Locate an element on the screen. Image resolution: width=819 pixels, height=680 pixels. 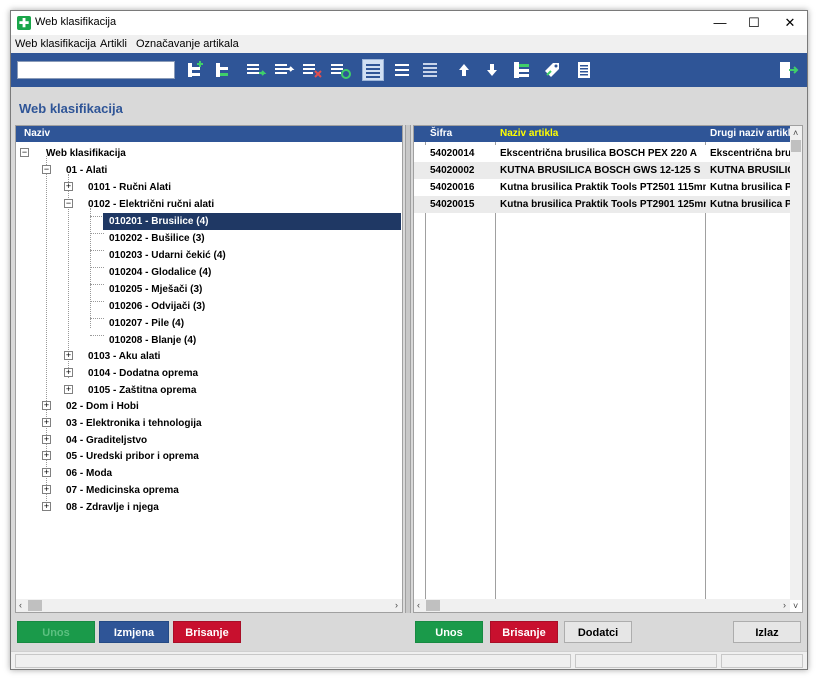
tree-node-03: +03 - Elektronika i tehnologija is located at coordinates (122, 423).